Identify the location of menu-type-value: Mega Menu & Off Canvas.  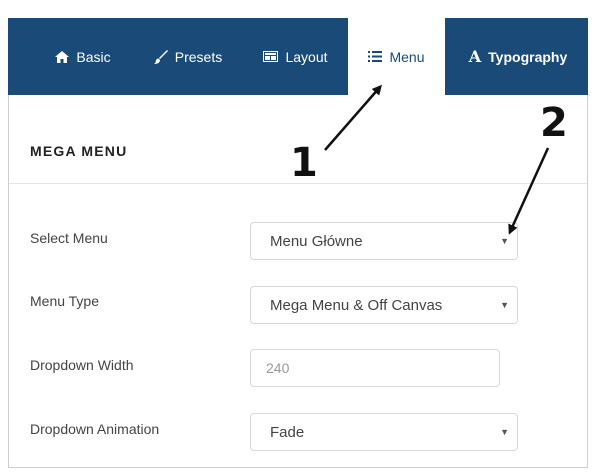
(356, 305).